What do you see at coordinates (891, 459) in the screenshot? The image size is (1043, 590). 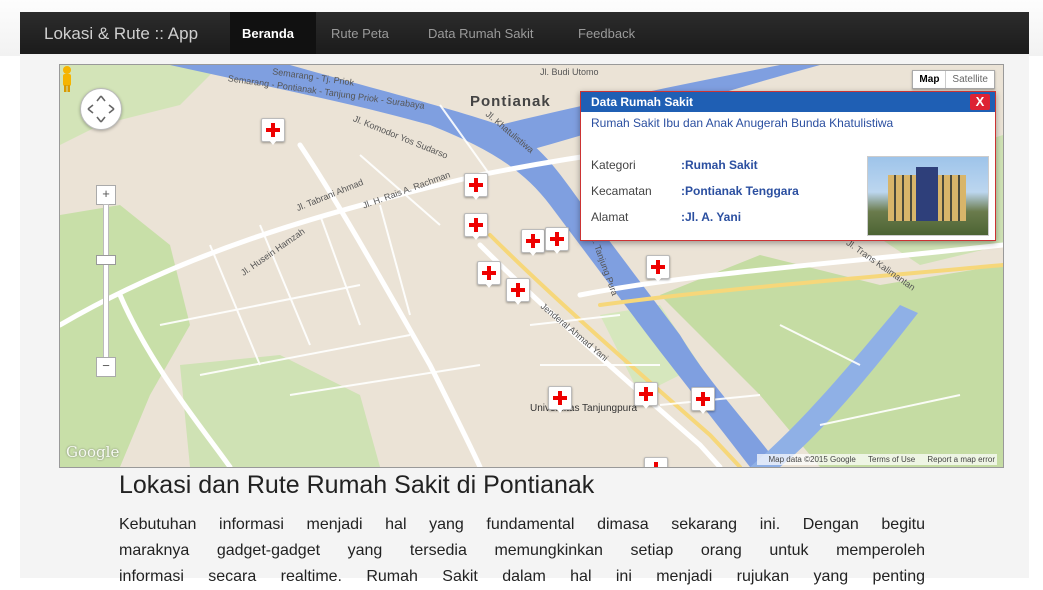 I see `terms-of-use-link: Terms of Use` at bounding box center [891, 459].